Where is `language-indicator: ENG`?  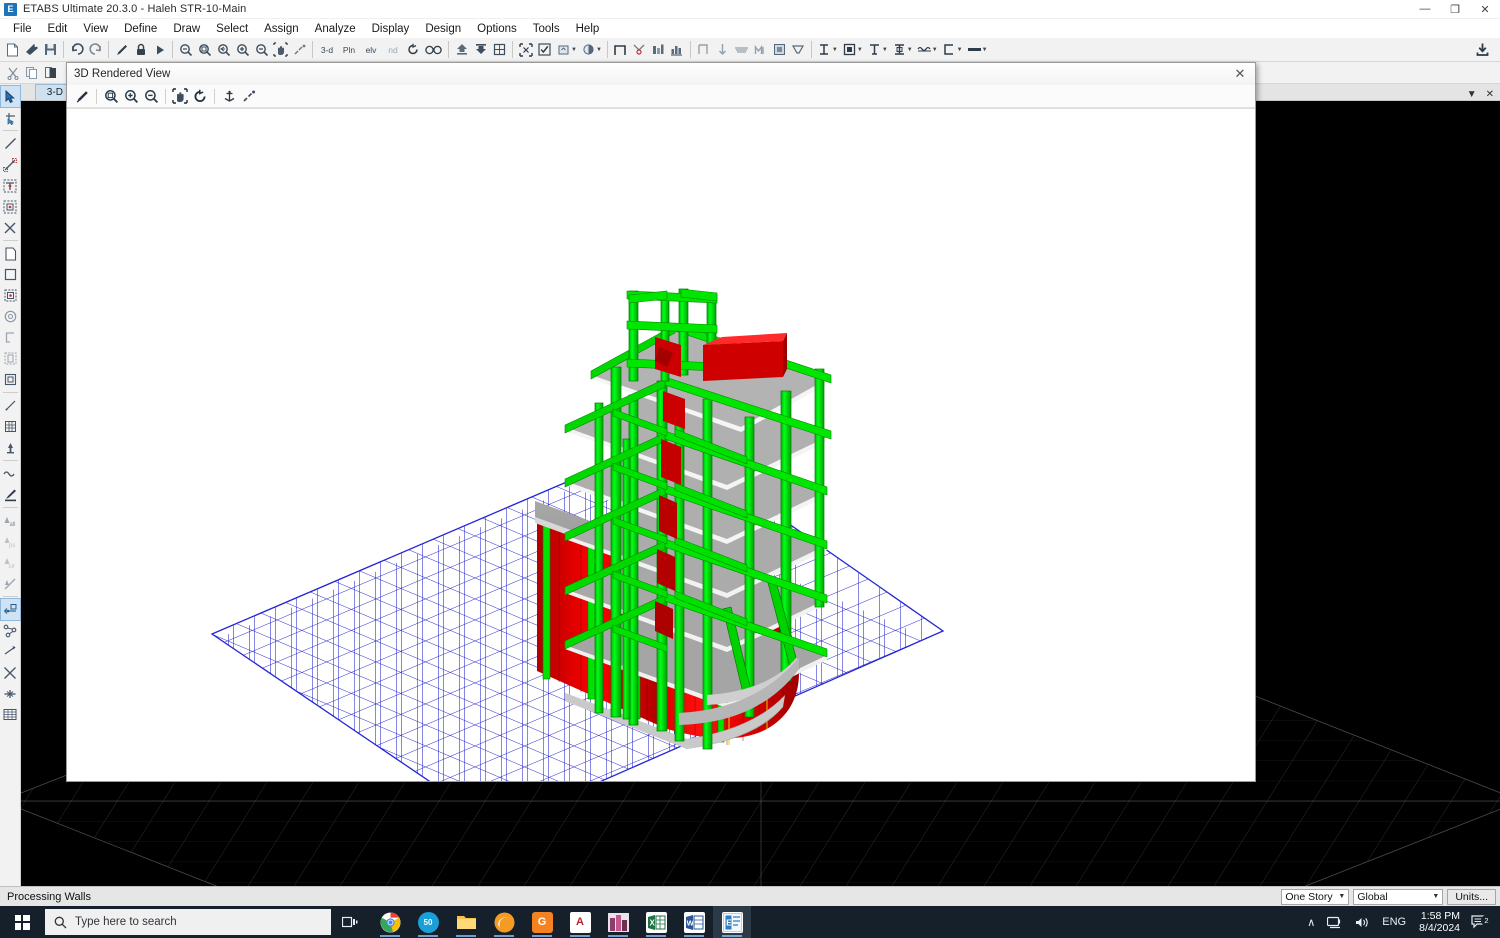
language-indicator: ENG is located at coordinates (1394, 922).